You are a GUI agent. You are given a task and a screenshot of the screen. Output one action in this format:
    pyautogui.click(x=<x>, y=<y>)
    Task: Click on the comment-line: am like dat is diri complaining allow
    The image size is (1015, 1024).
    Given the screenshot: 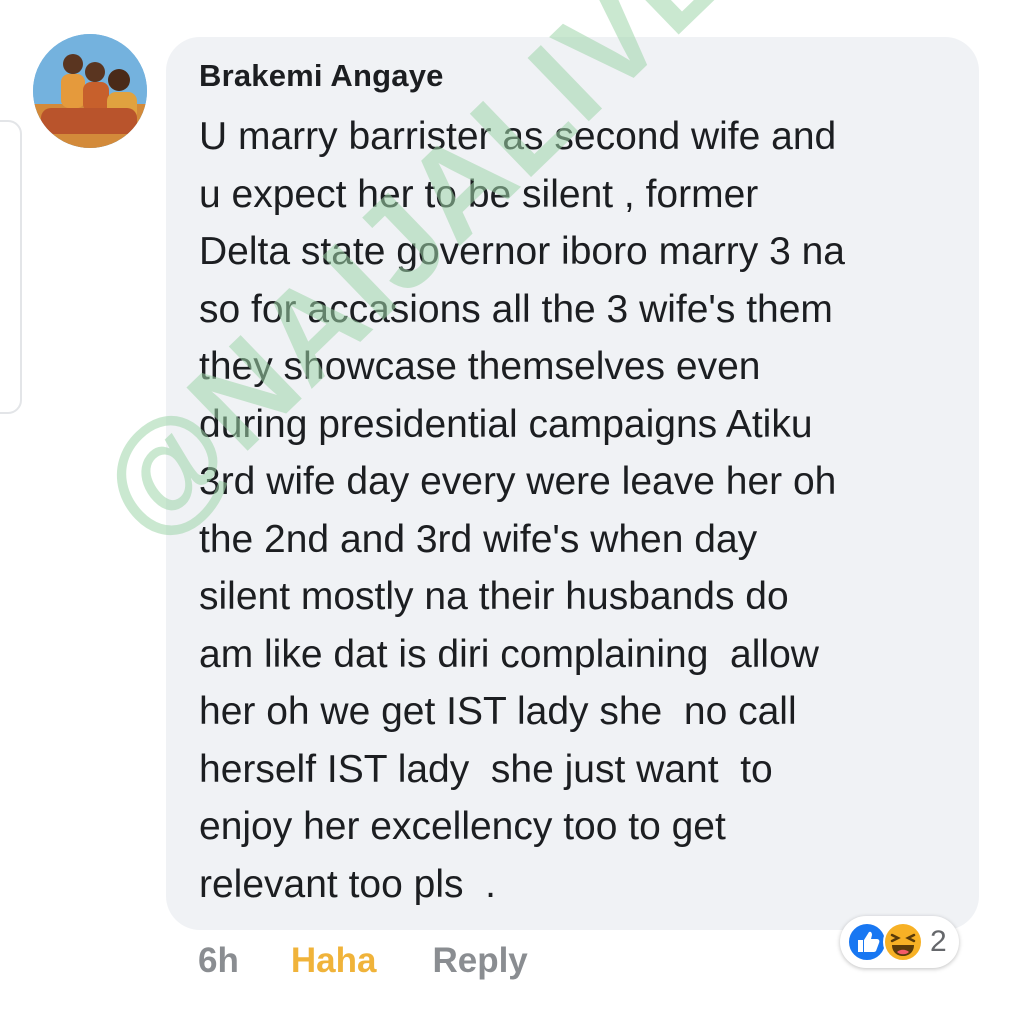 What is the action you would take?
    pyautogui.click(x=509, y=654)
    